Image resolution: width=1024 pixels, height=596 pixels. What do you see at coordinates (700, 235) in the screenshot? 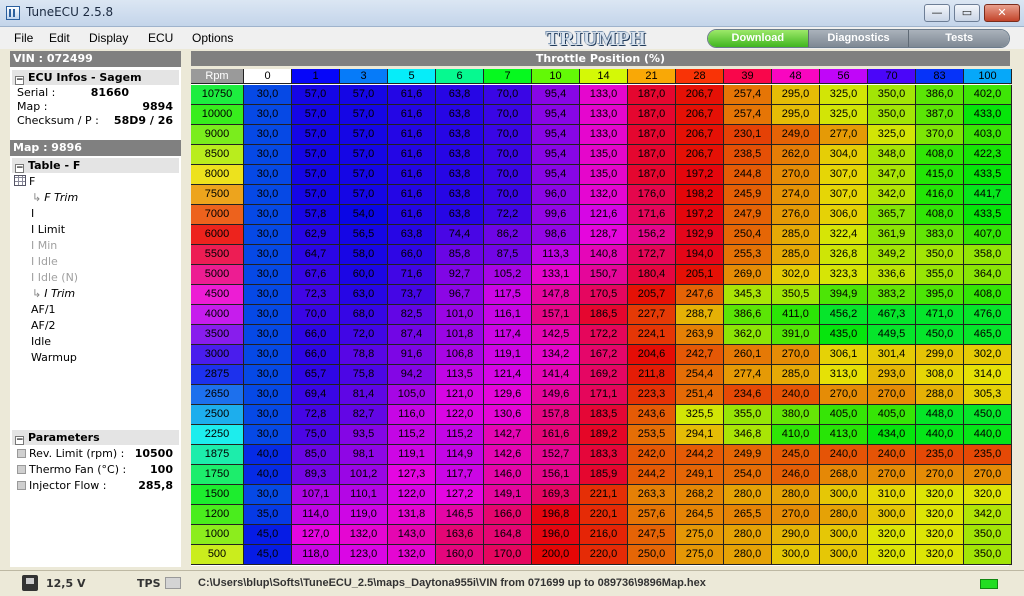
I see `map-cell: 192,9` at bounding box center [700, 235].